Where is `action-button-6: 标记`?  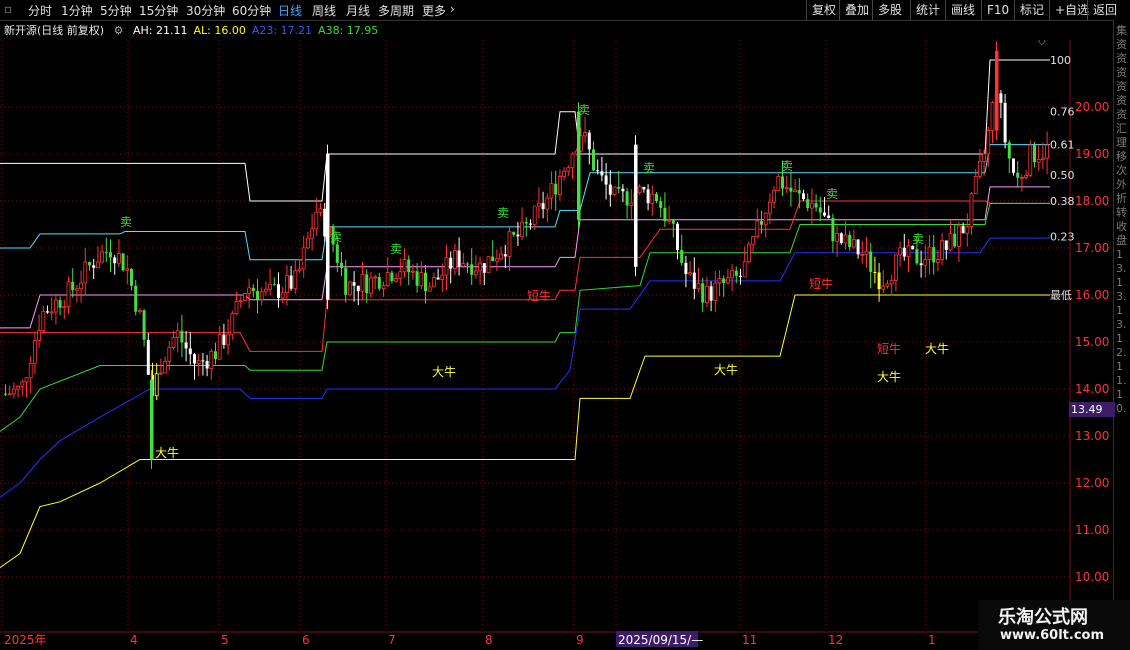 action-button-6: 标记 is located at coordinates (1031, 10).